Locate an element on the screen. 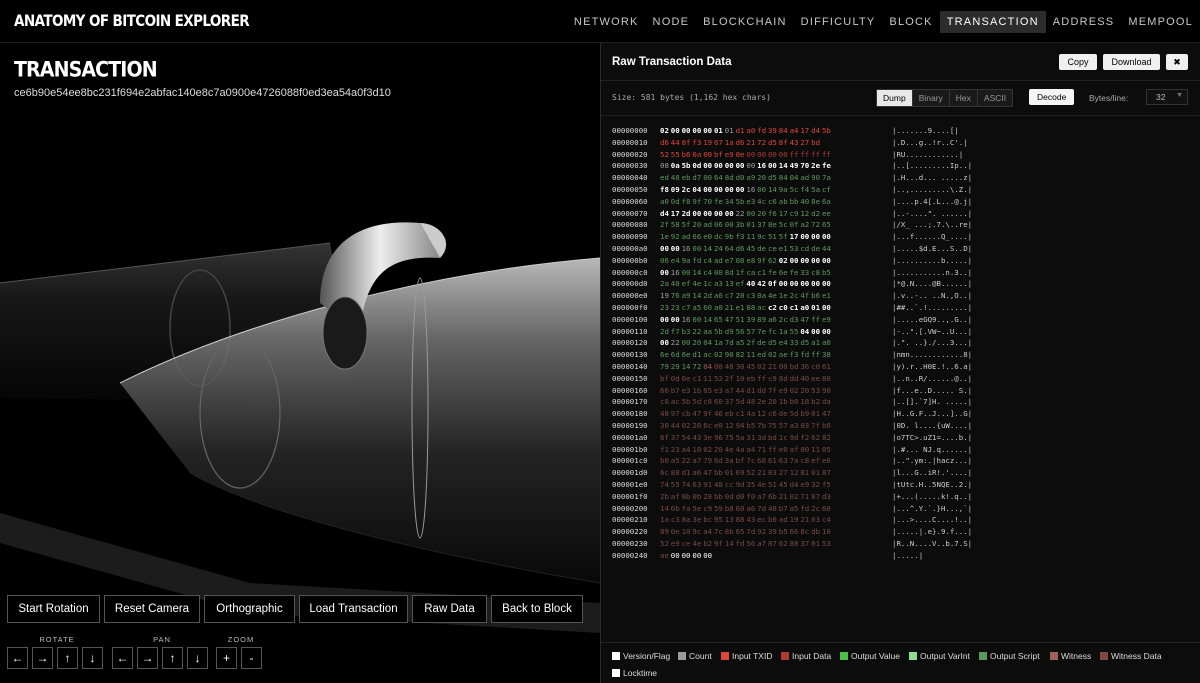  hex-byte: 45 is located at coordinates (751, 249).